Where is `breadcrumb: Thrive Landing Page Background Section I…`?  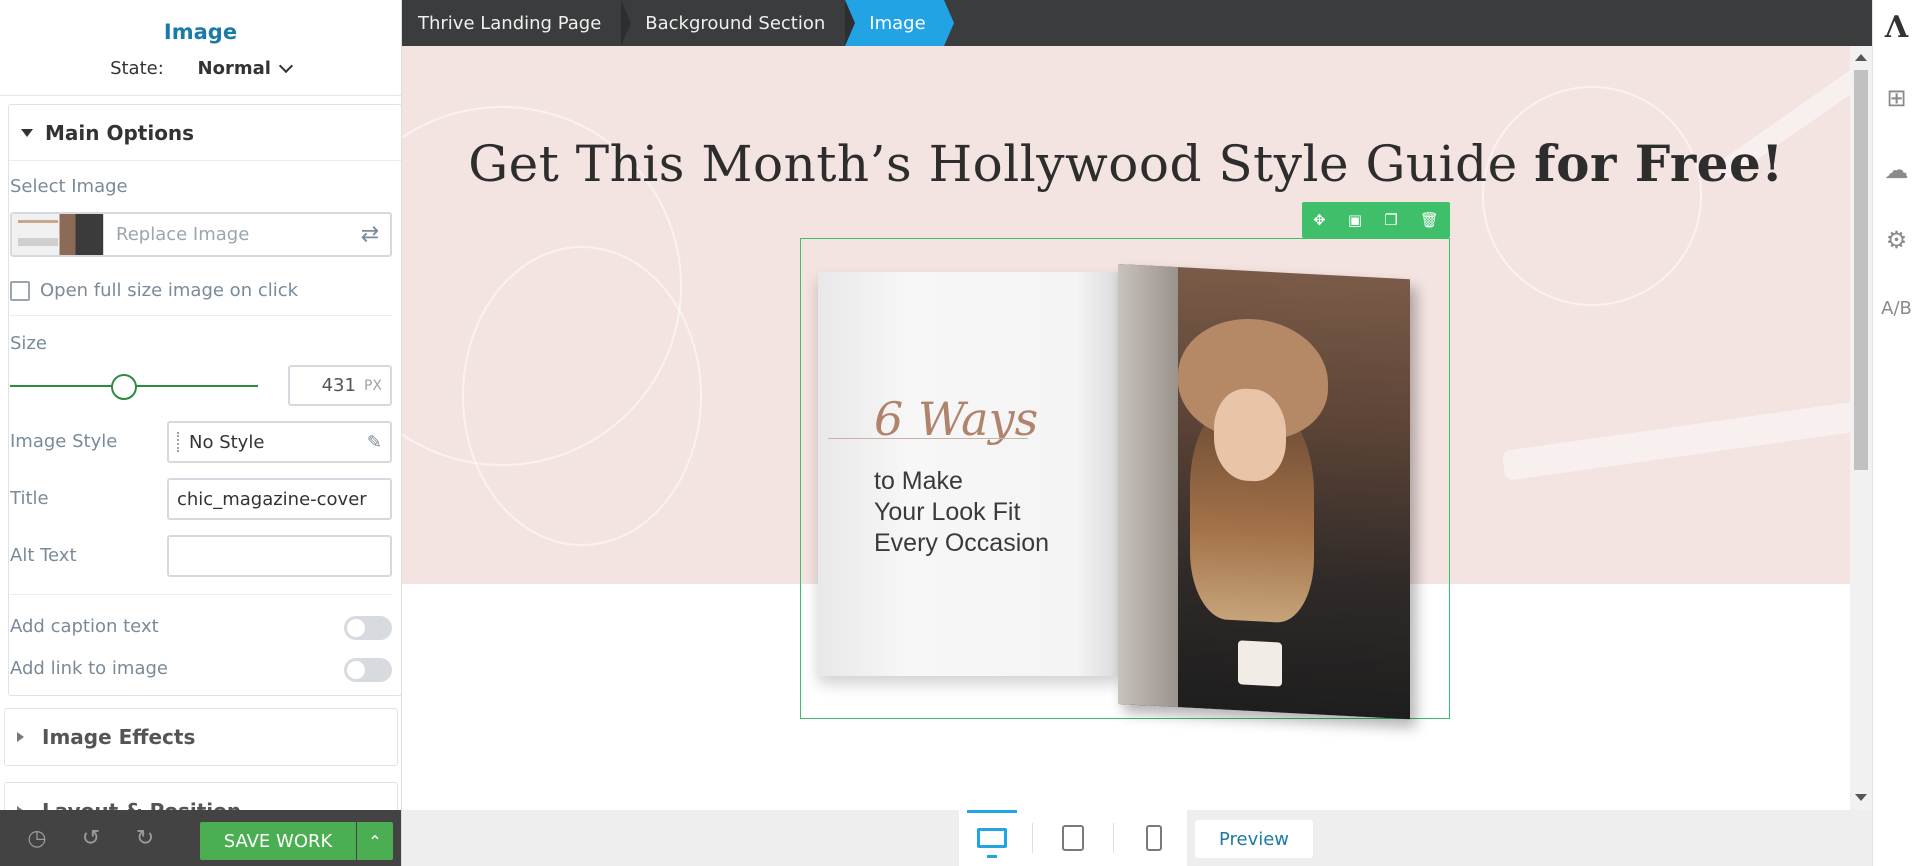
breadcrumb: Thrive Landing Page Background Section I… is located at coordinates (1137, 23).